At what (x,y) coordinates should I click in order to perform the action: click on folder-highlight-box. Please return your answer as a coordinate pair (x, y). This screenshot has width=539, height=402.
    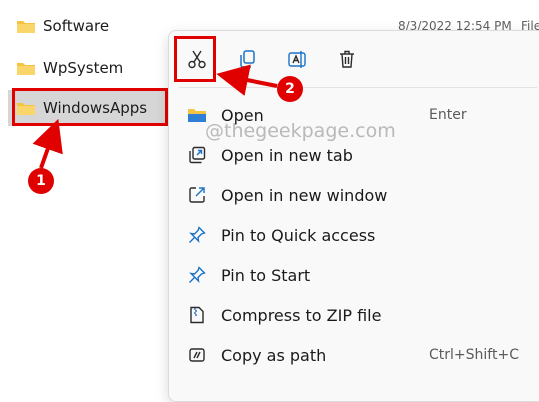
    Looking at the image, I should click on (90, 107).